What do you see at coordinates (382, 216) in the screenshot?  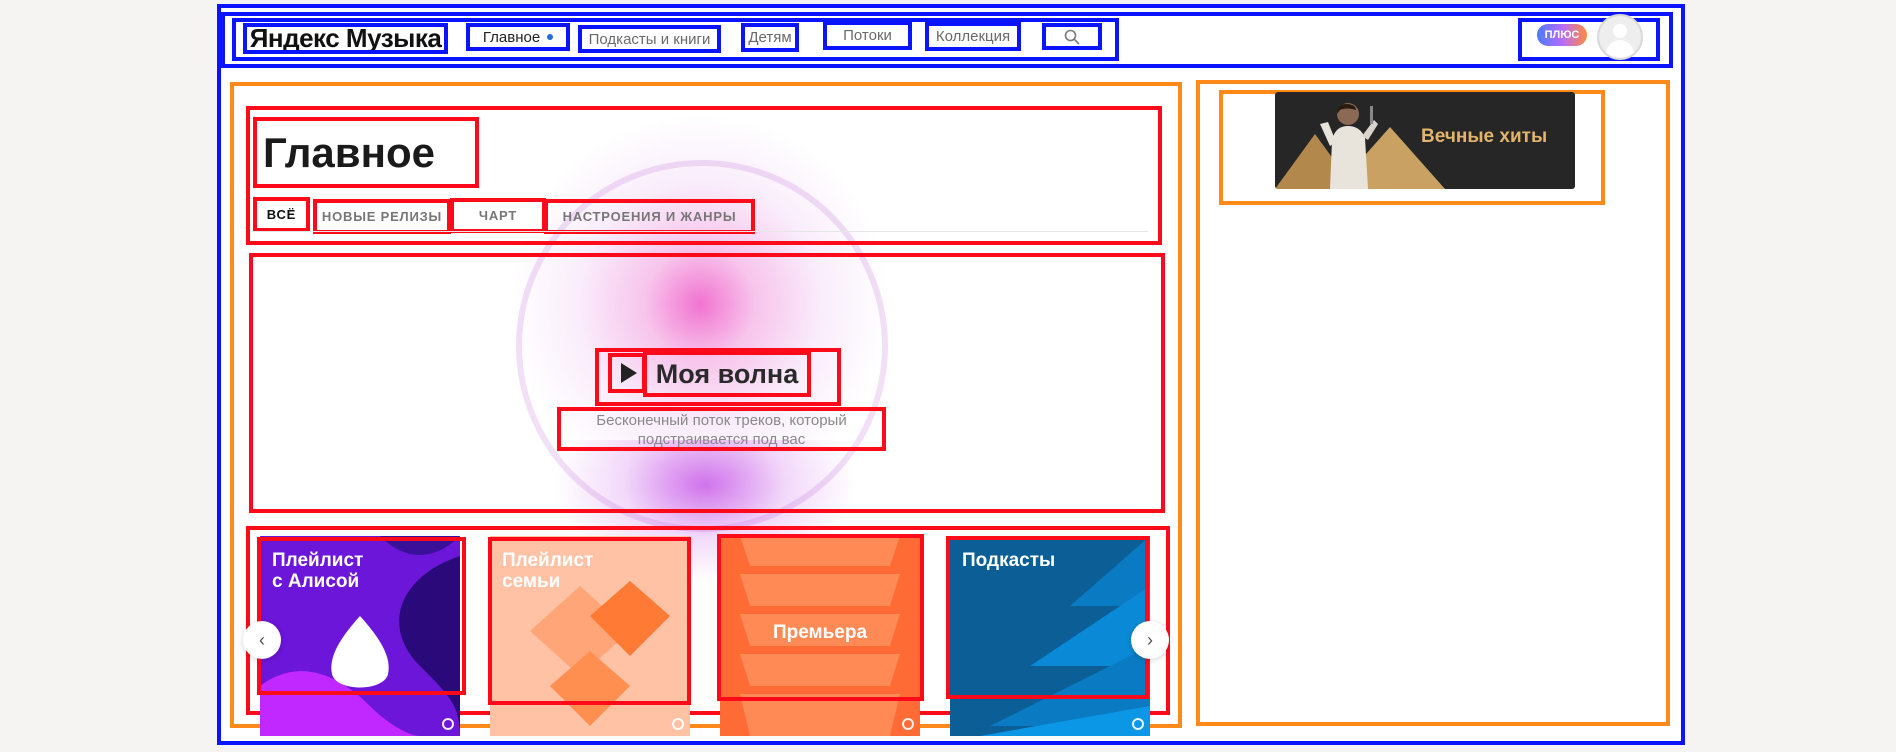 I see `tab-new-releases: НОВЫЕ РЕЛИЗЫ` at bounding box center [382, 216].